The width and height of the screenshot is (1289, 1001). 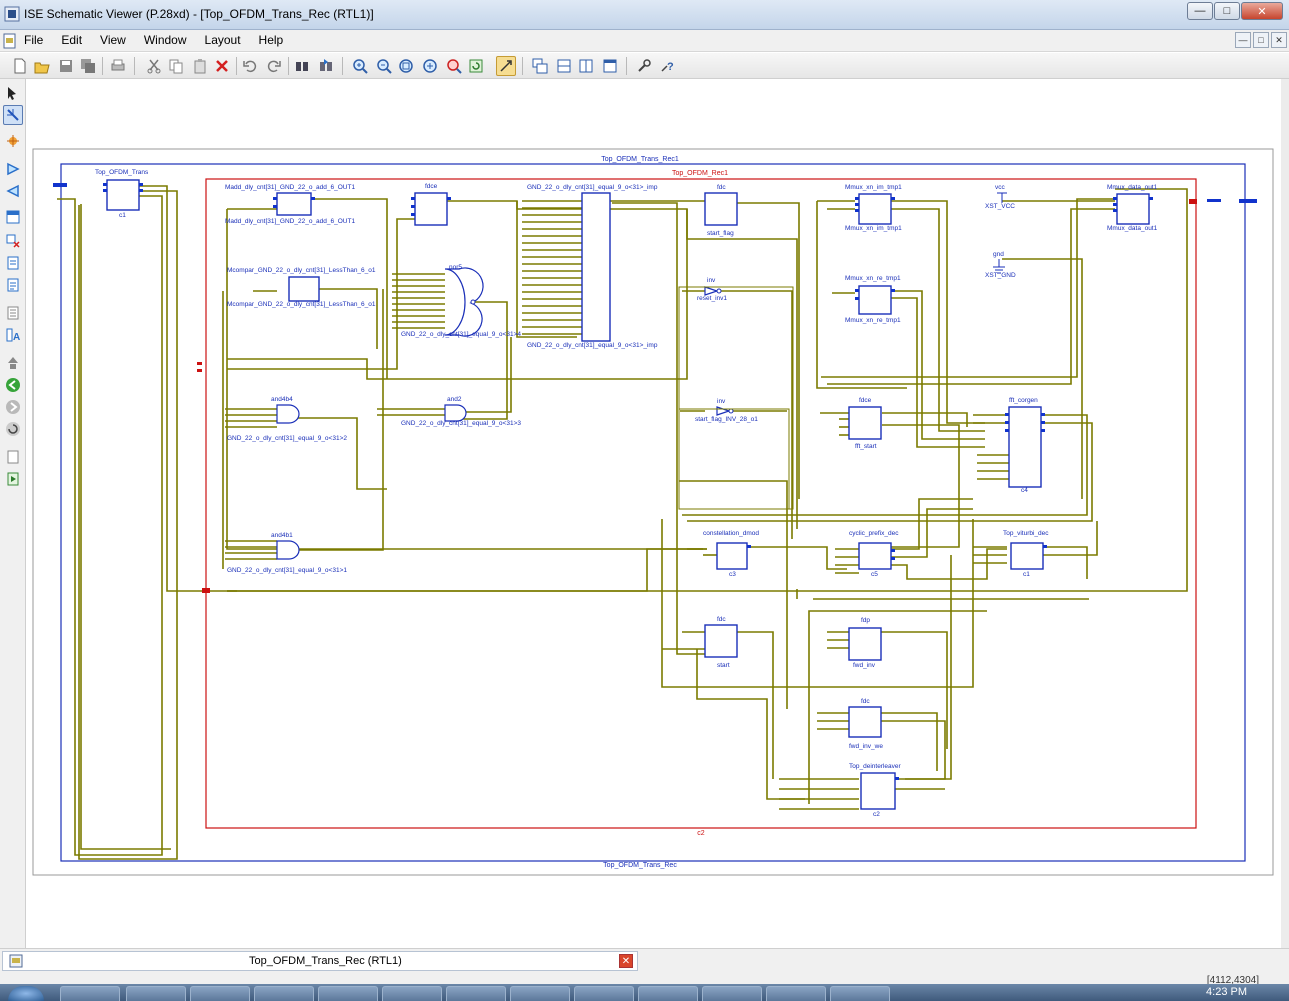 What do you see at coordinates (13, 217) in the screenshot?
I see `add-symbol-icon` at bounding box center [13, 217].